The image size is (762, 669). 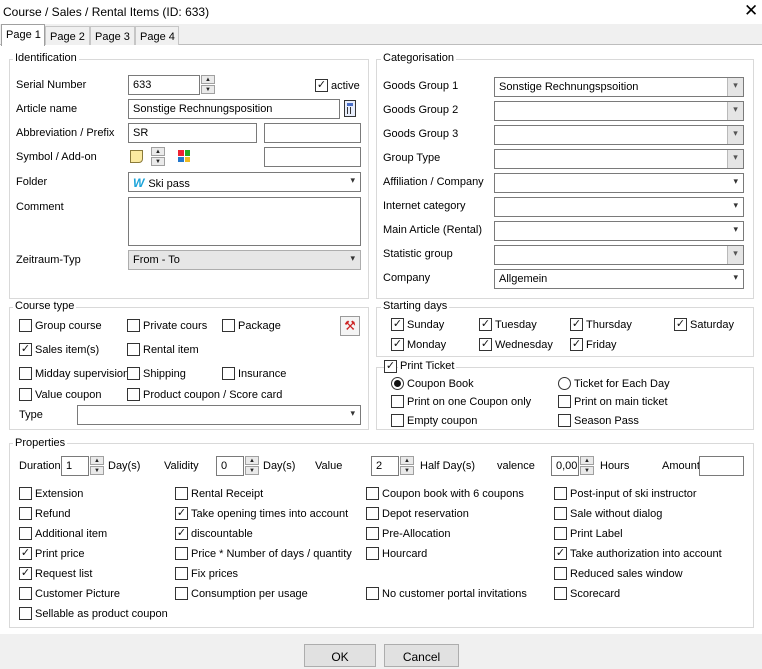 What do you see at coordinates (133, 349) in the screenshot?
I see `rental-item-checkbox` at bounding box center [133, 349].